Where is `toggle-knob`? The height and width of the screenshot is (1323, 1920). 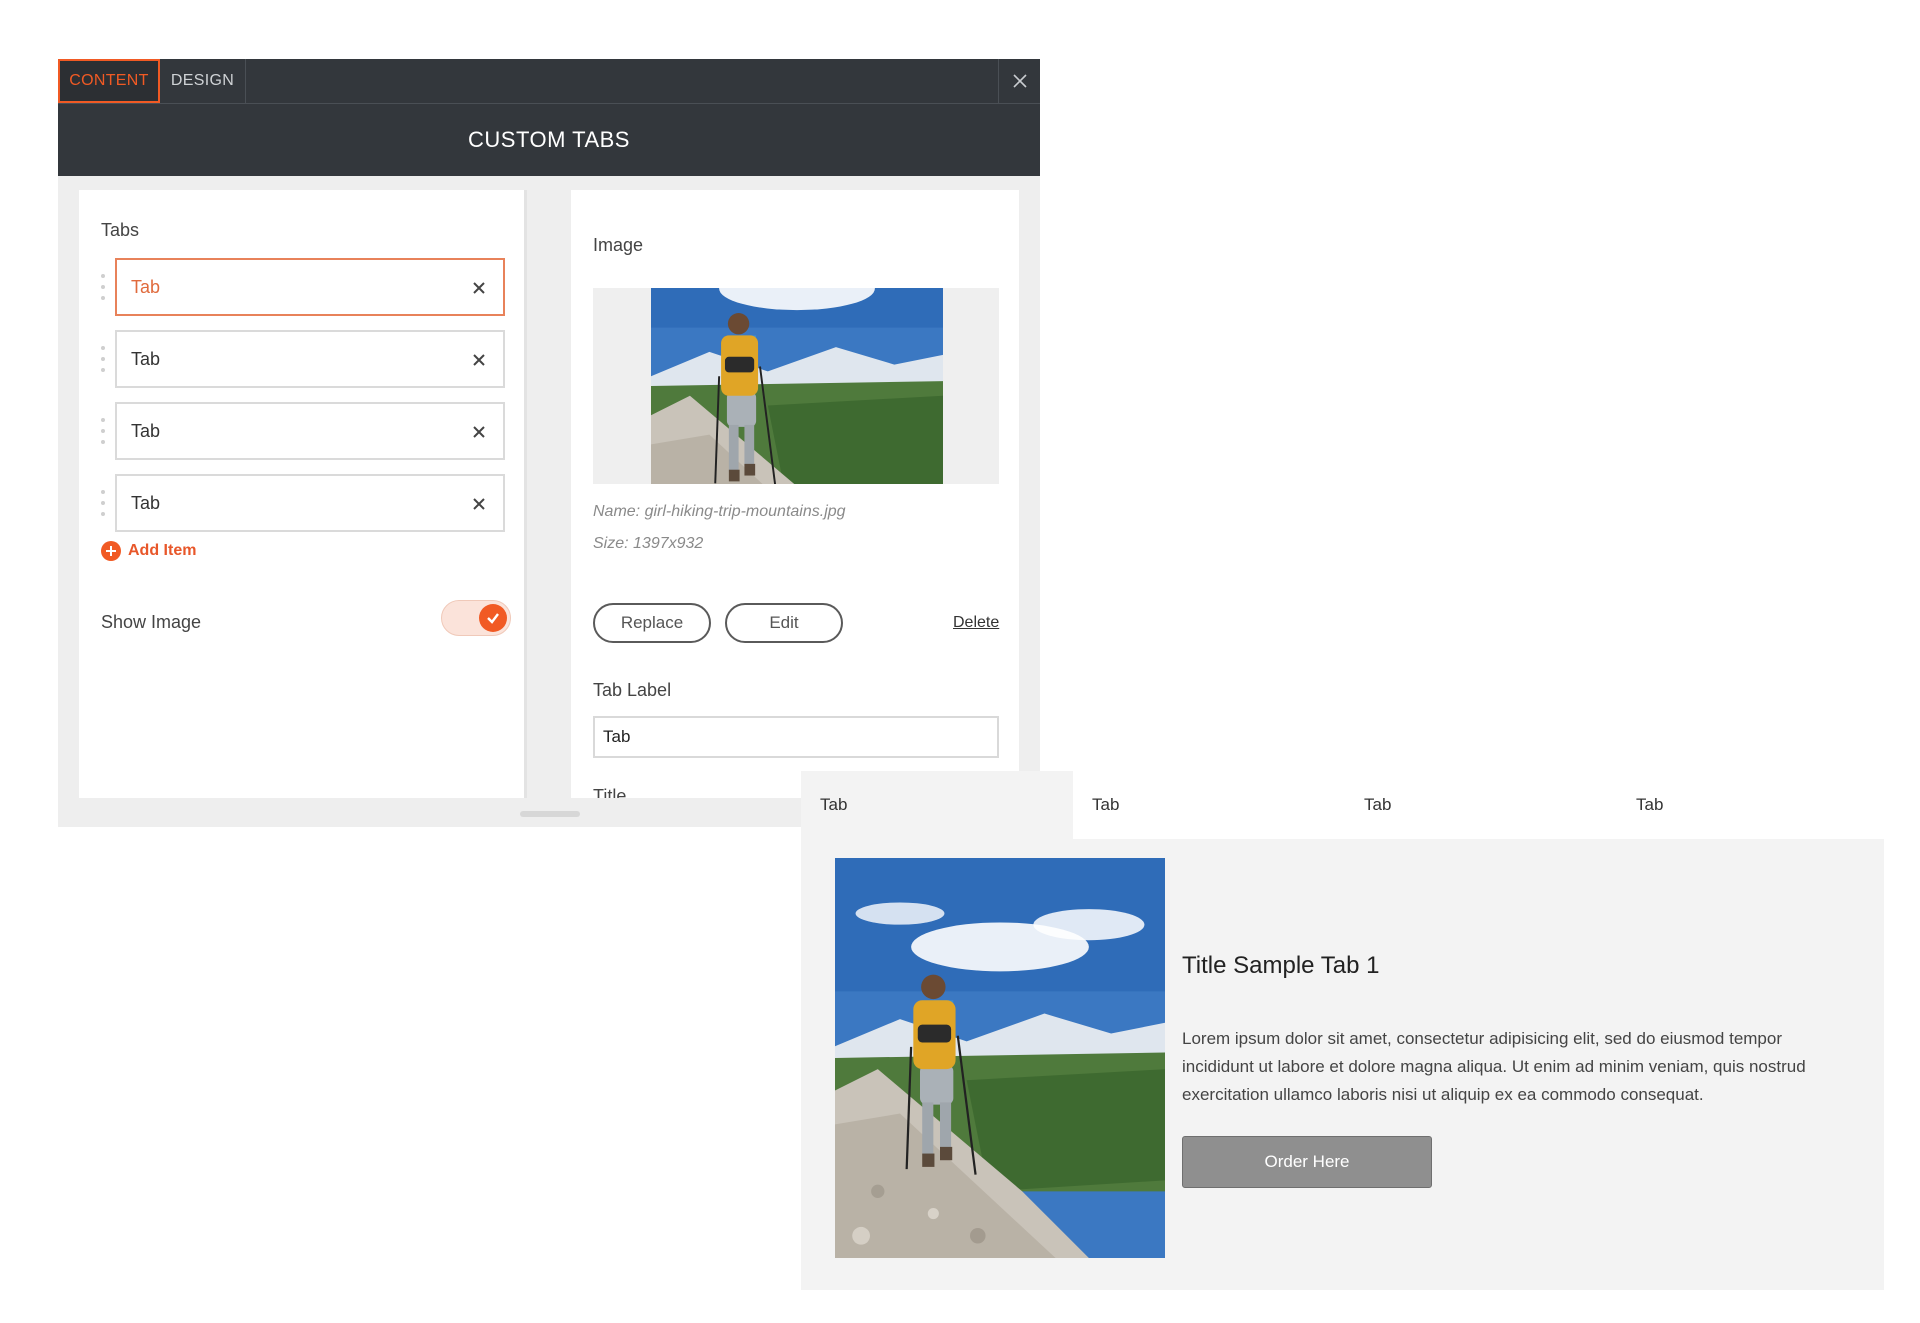
toggle-knob is located at coordinates (493, 618).